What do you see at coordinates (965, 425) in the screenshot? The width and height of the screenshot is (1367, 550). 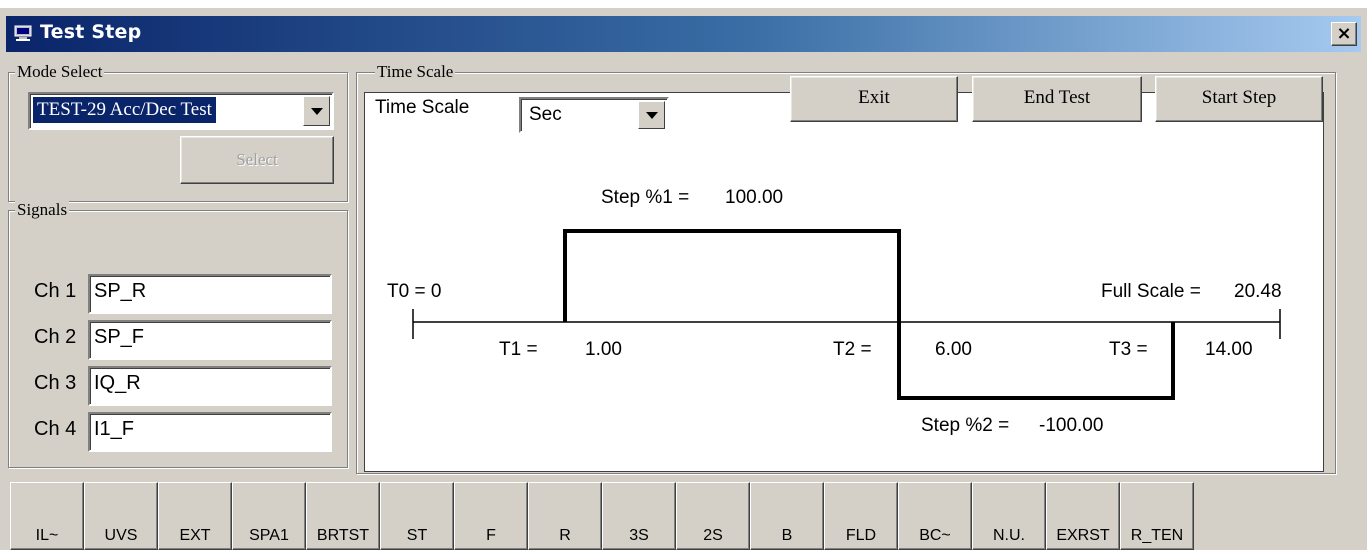 I see `step2-label: Step %2 =` at bounding box center [965, 425].